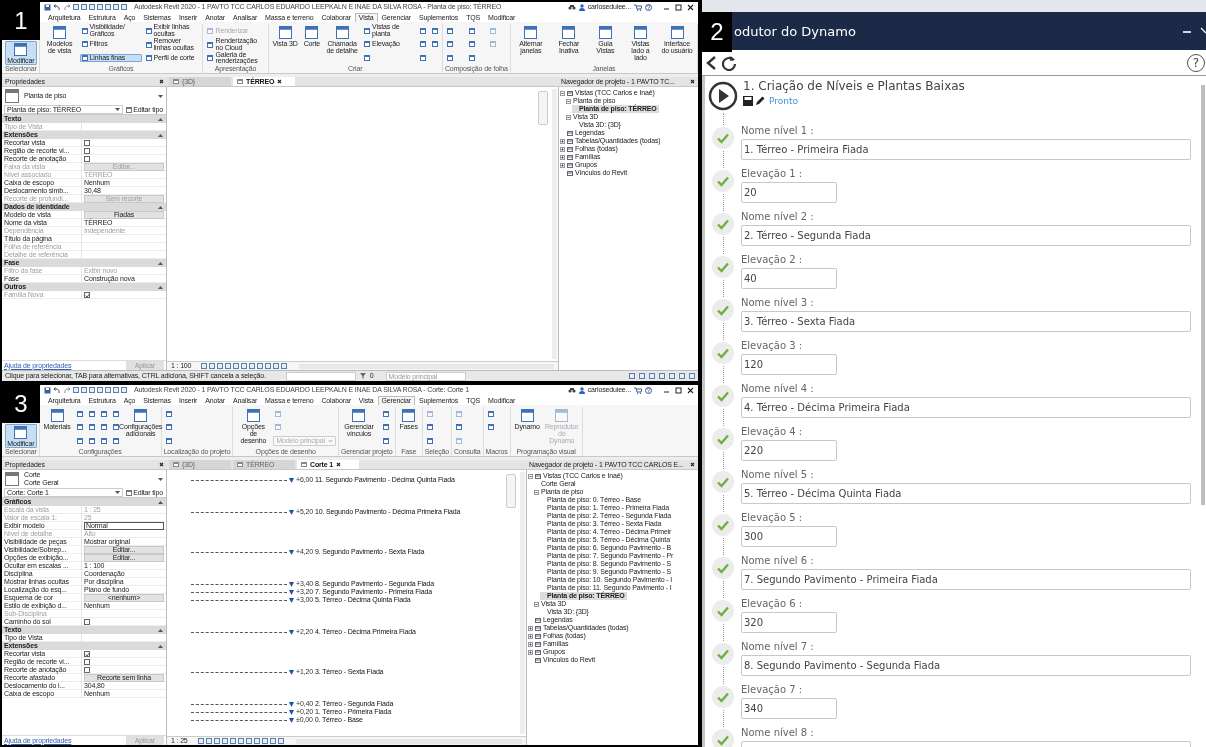  I want to click on back-icon, so click(711, 62).